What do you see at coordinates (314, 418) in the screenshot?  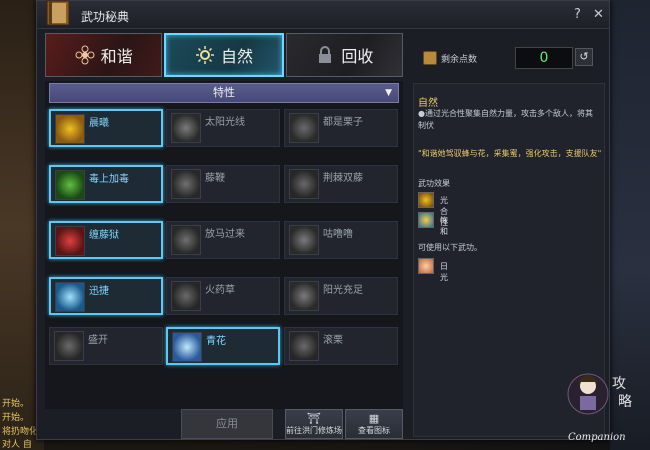 I see `gate-icon: ⛩` at bounding box center [314, 418].